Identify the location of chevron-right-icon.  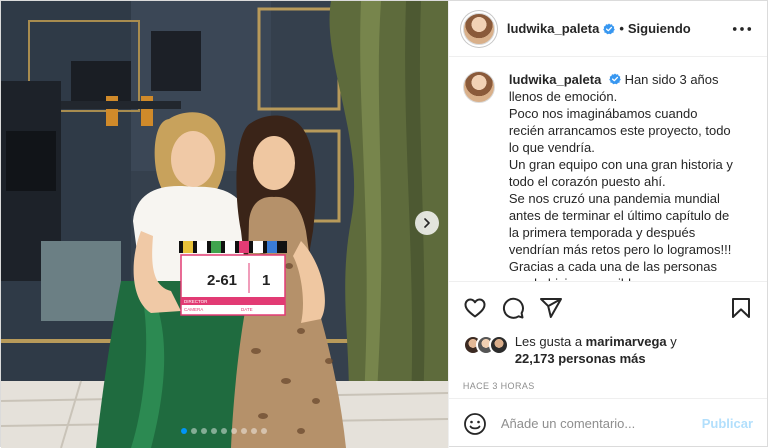
(427, 223).